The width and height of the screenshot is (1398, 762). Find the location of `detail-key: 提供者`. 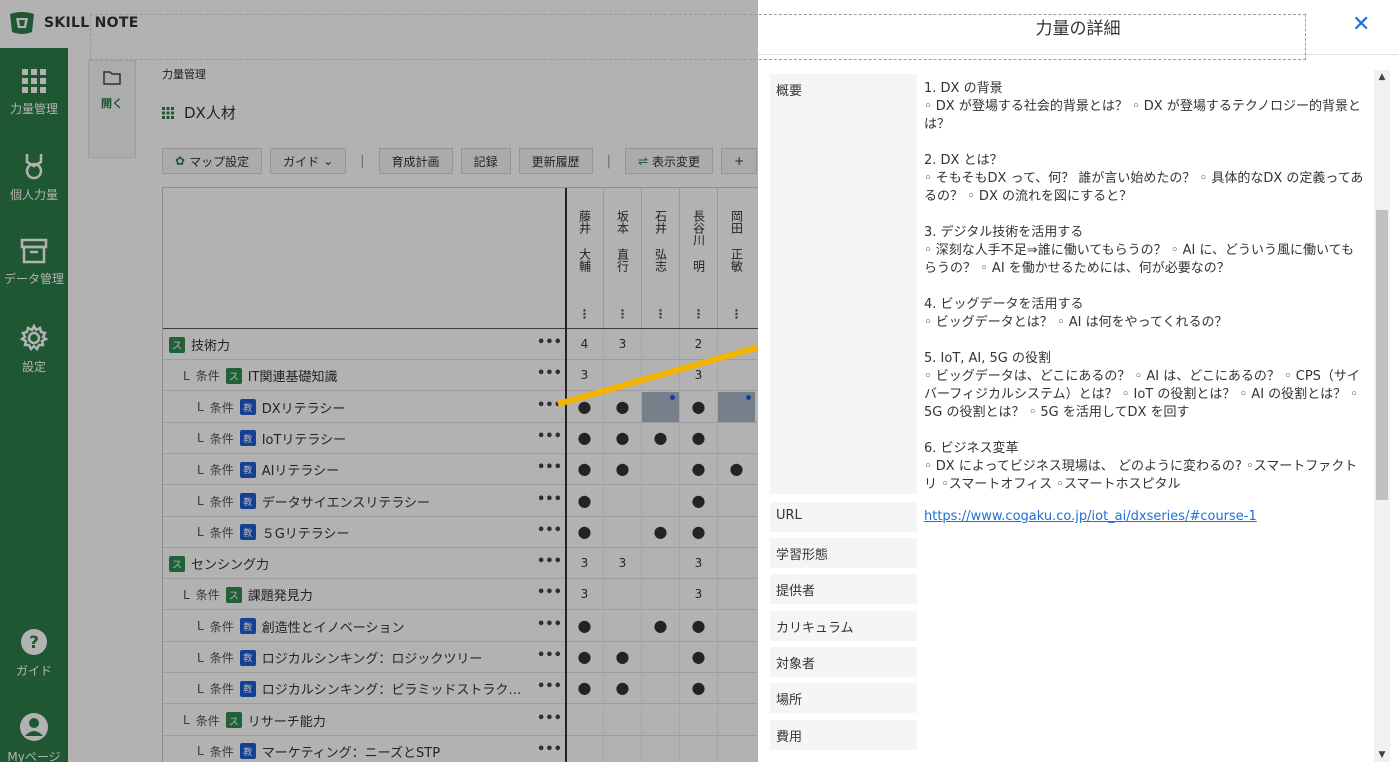

detail-key: 提供者 is located at coordinates (843, 589).